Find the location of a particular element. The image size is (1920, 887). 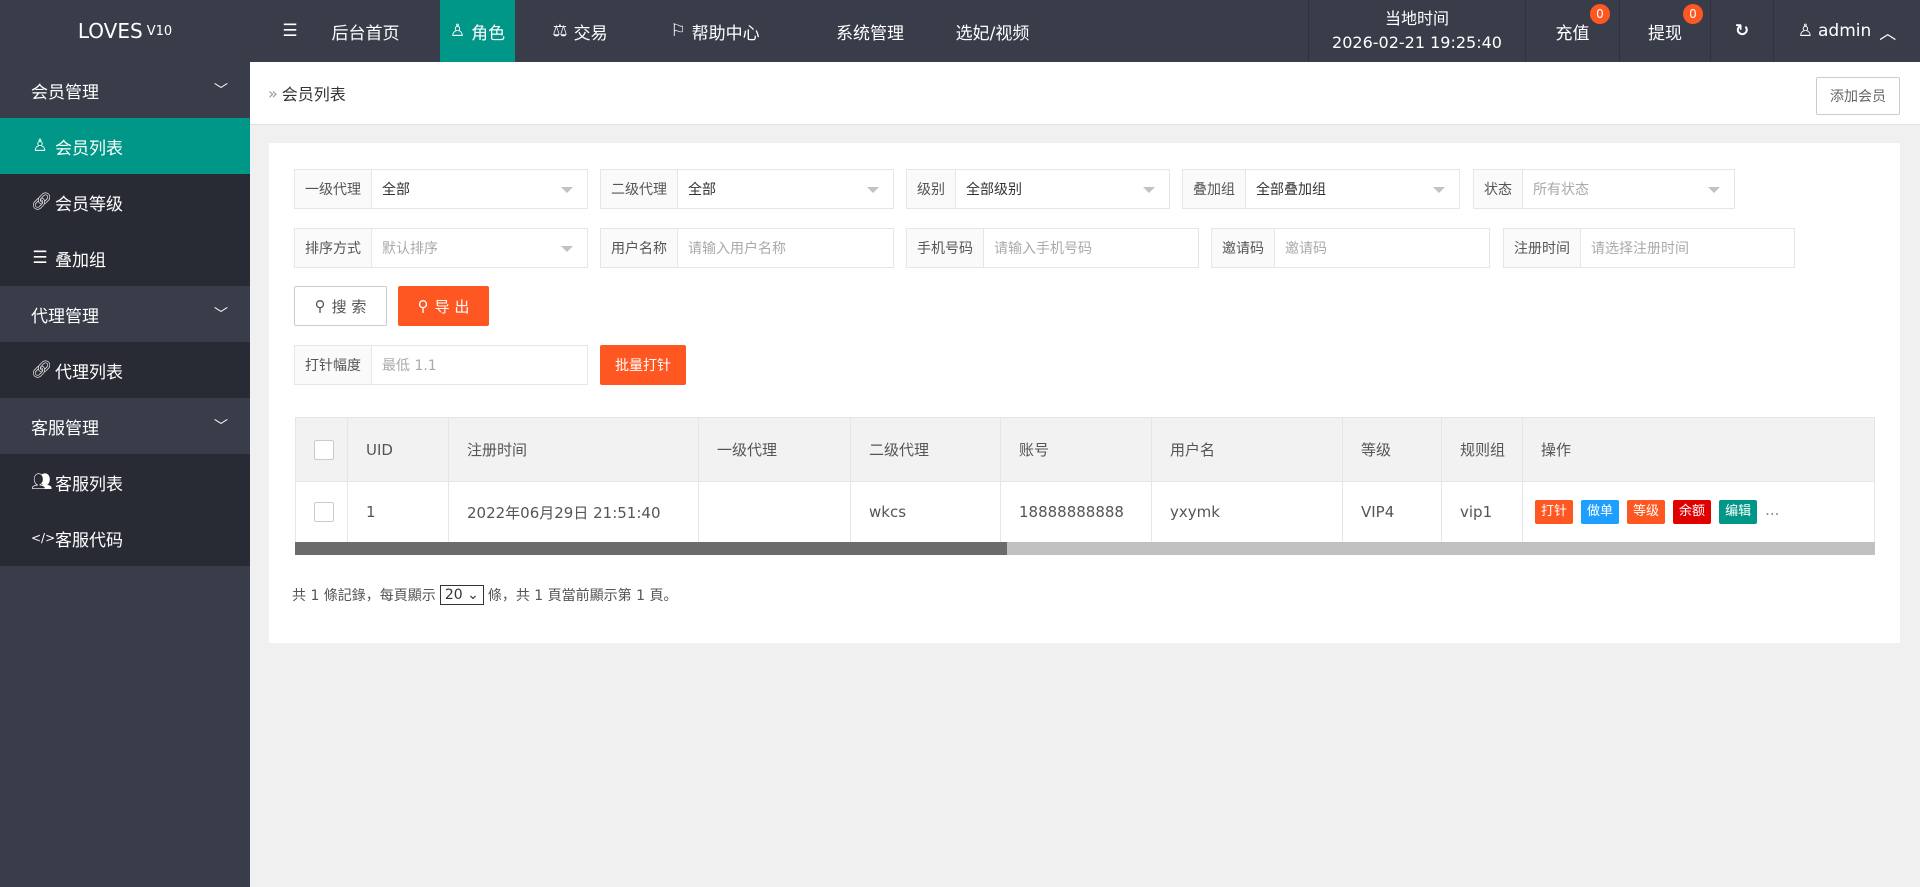

row-checkbox is located at coordinates (324, 512).